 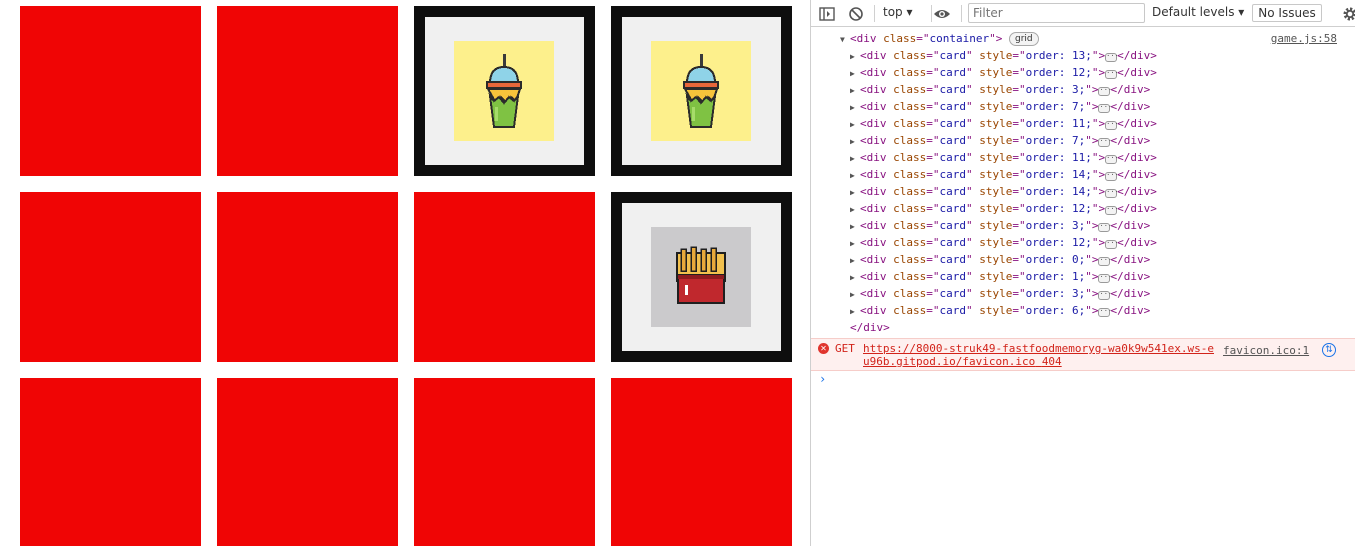 I want to click on class-attr: class, so click(x=910, y=242).